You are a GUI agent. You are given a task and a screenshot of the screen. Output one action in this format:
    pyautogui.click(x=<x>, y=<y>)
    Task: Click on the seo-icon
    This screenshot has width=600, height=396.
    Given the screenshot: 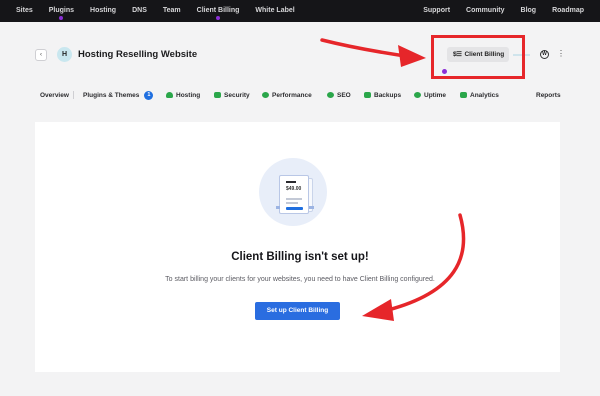 What is the action you would take?
    pyautogui.click(x=330, y=95)
    